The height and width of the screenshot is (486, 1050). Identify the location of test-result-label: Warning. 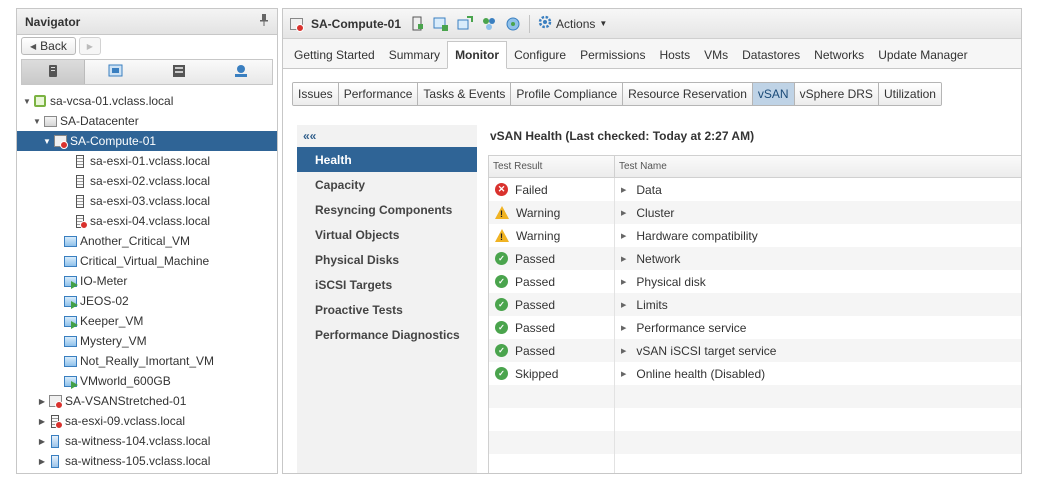
(538, 235).